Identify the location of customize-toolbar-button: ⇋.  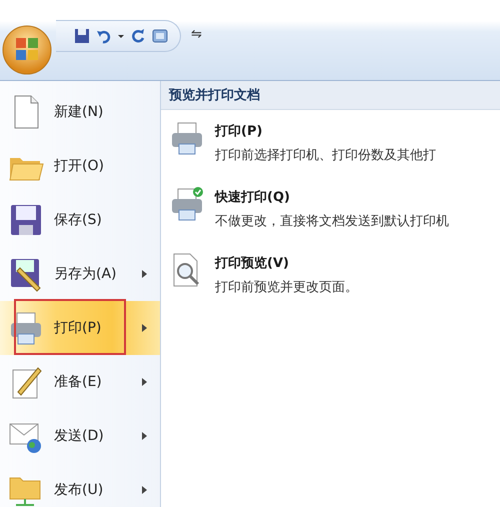
(194, 35).